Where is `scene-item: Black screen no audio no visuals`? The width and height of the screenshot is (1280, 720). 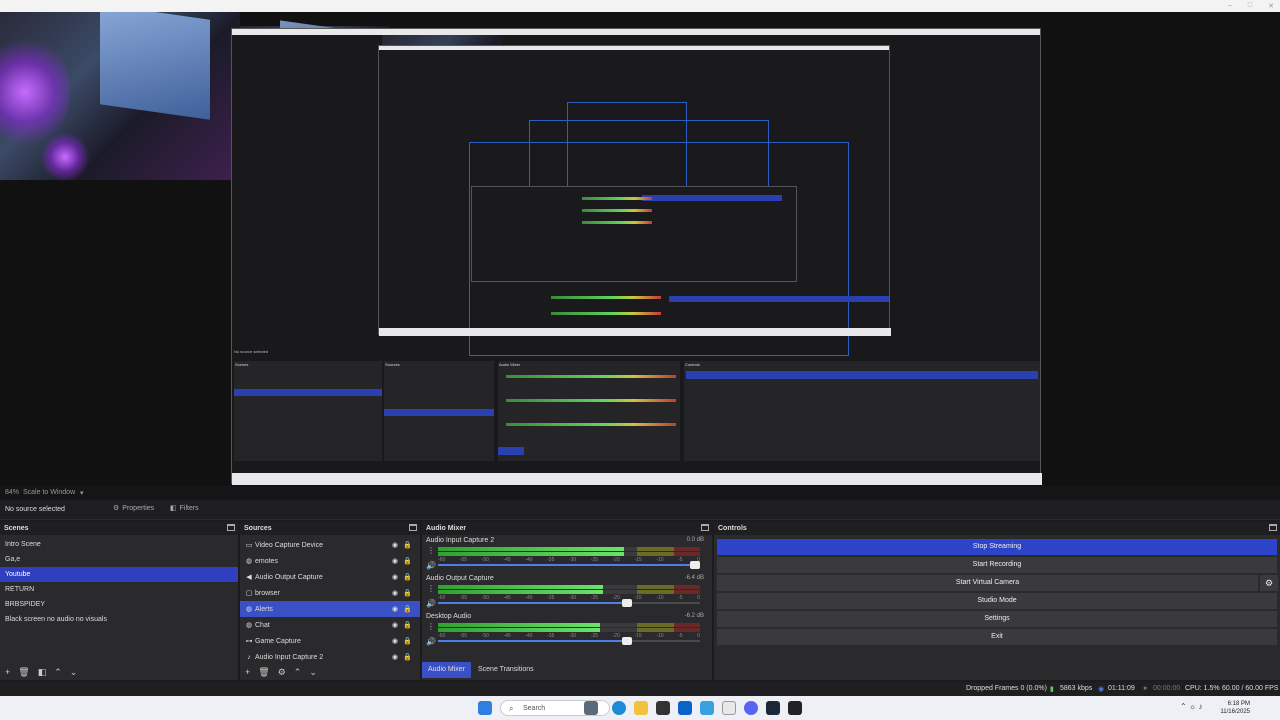
scene-item: Black screen no audio no visuals is located at coordinates (119, 619).